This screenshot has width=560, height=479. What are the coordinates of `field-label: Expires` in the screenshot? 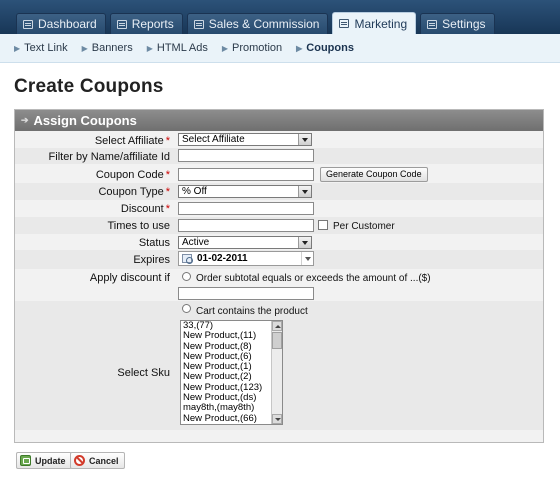 It's located at (151, 260).